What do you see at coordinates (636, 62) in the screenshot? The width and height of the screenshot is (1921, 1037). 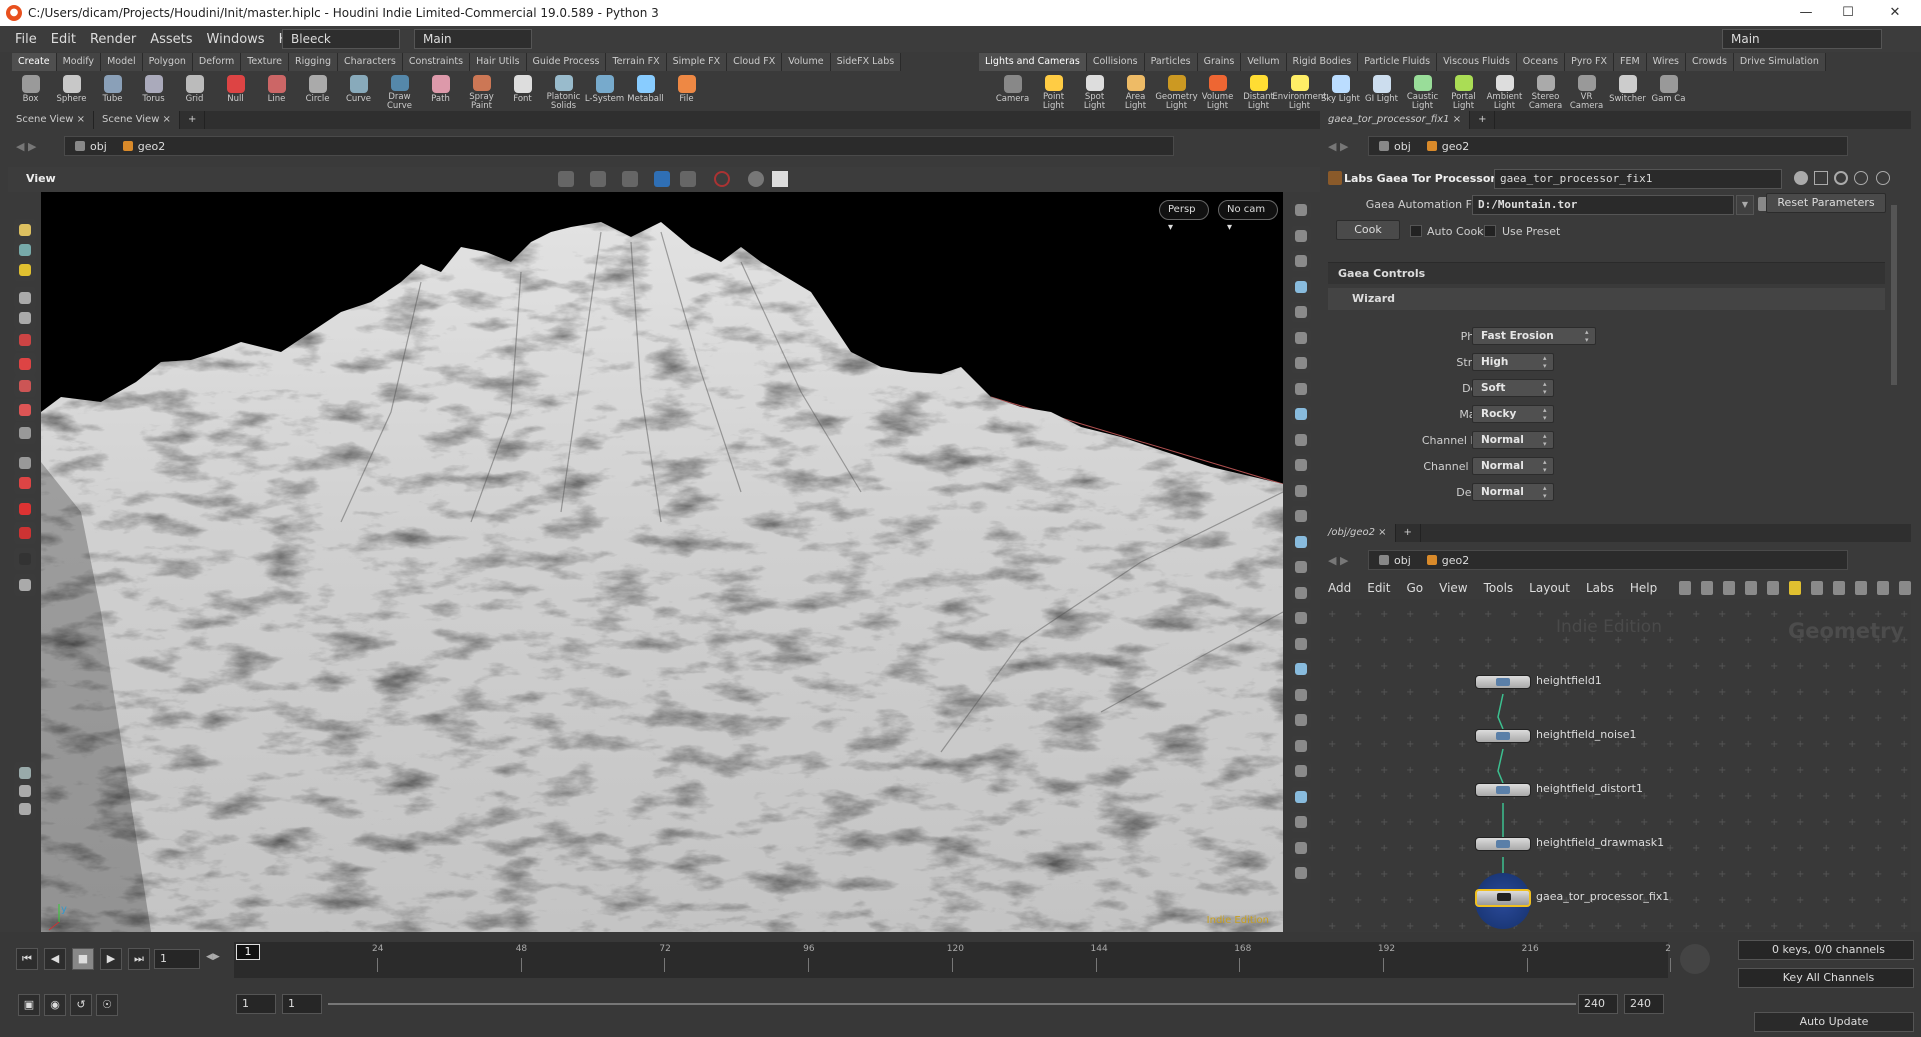 I see `shelf-tab-terrain-fx: Terrain FX` at bounding box center [636, 62].